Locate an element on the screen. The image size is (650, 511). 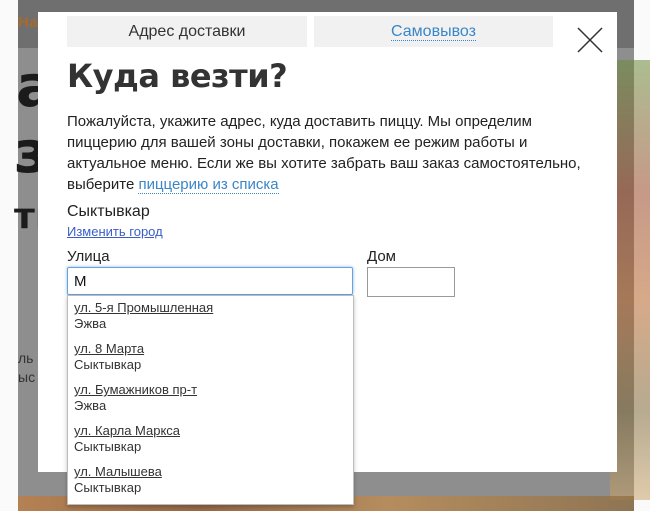
suggestion-item: ул. 5-я Промышленная Эжва is located at coordinates (210, 320).